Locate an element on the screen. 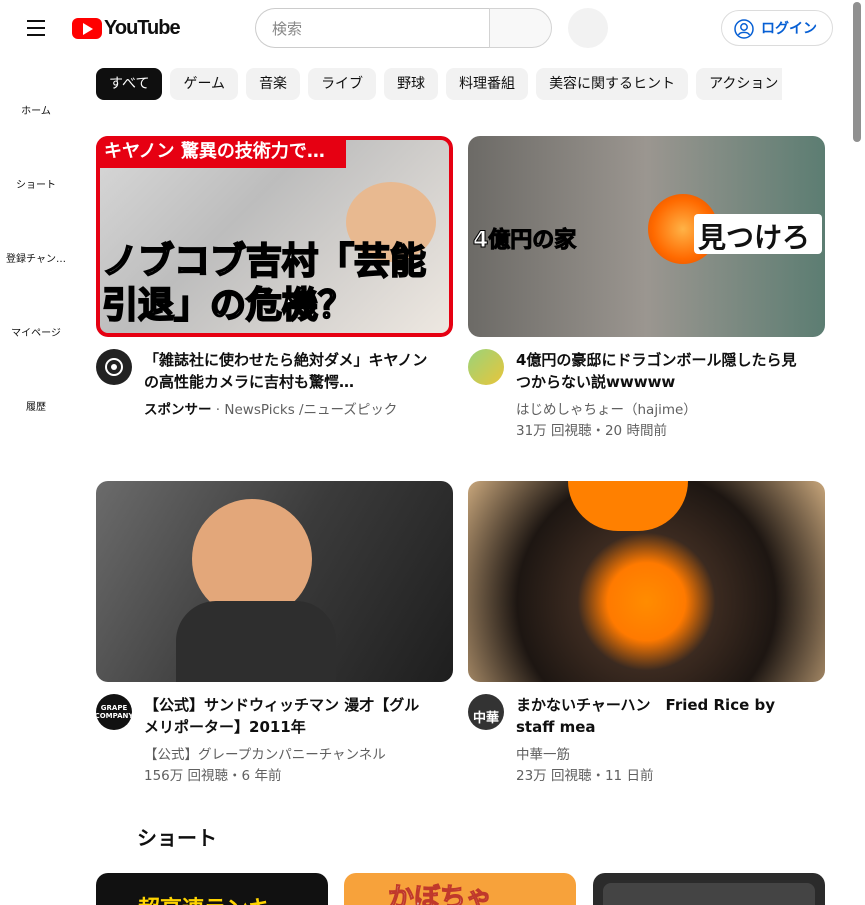  video-thumbnail: 4億円の家 見つけろ is located at coordinates (646, 236).